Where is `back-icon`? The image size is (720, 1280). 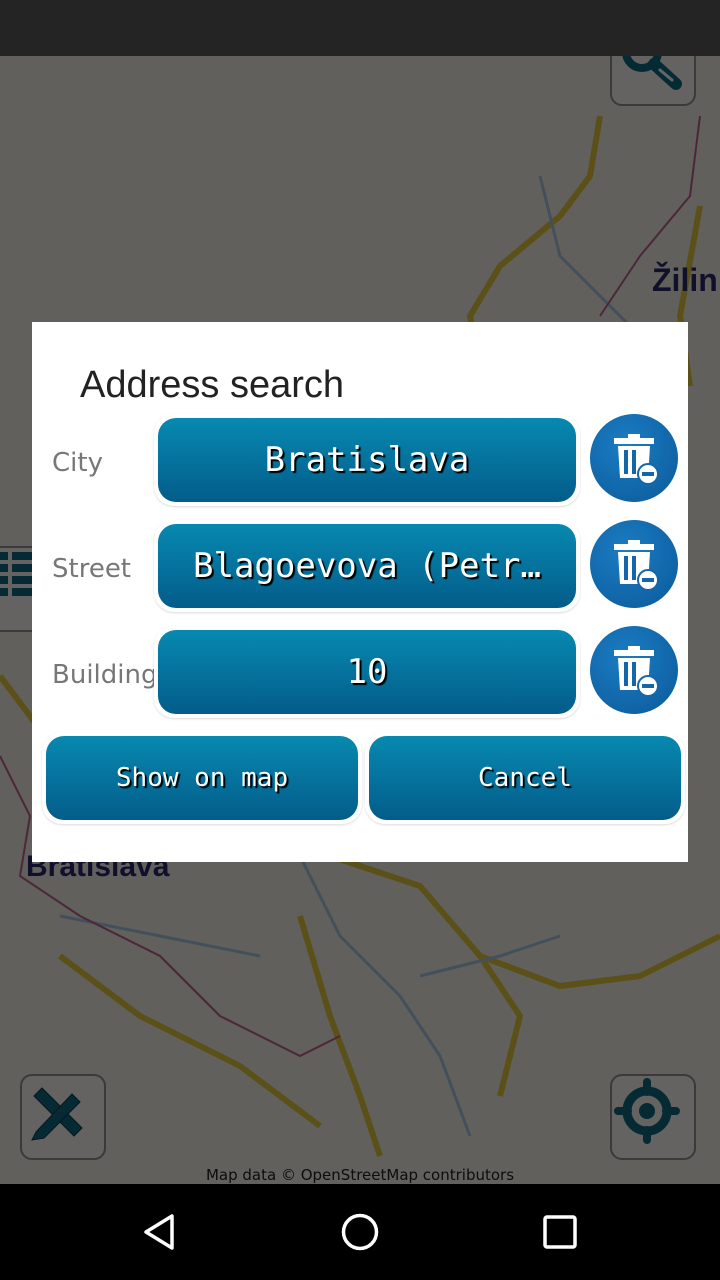
back-icon is located at coordinates (159, 1232).